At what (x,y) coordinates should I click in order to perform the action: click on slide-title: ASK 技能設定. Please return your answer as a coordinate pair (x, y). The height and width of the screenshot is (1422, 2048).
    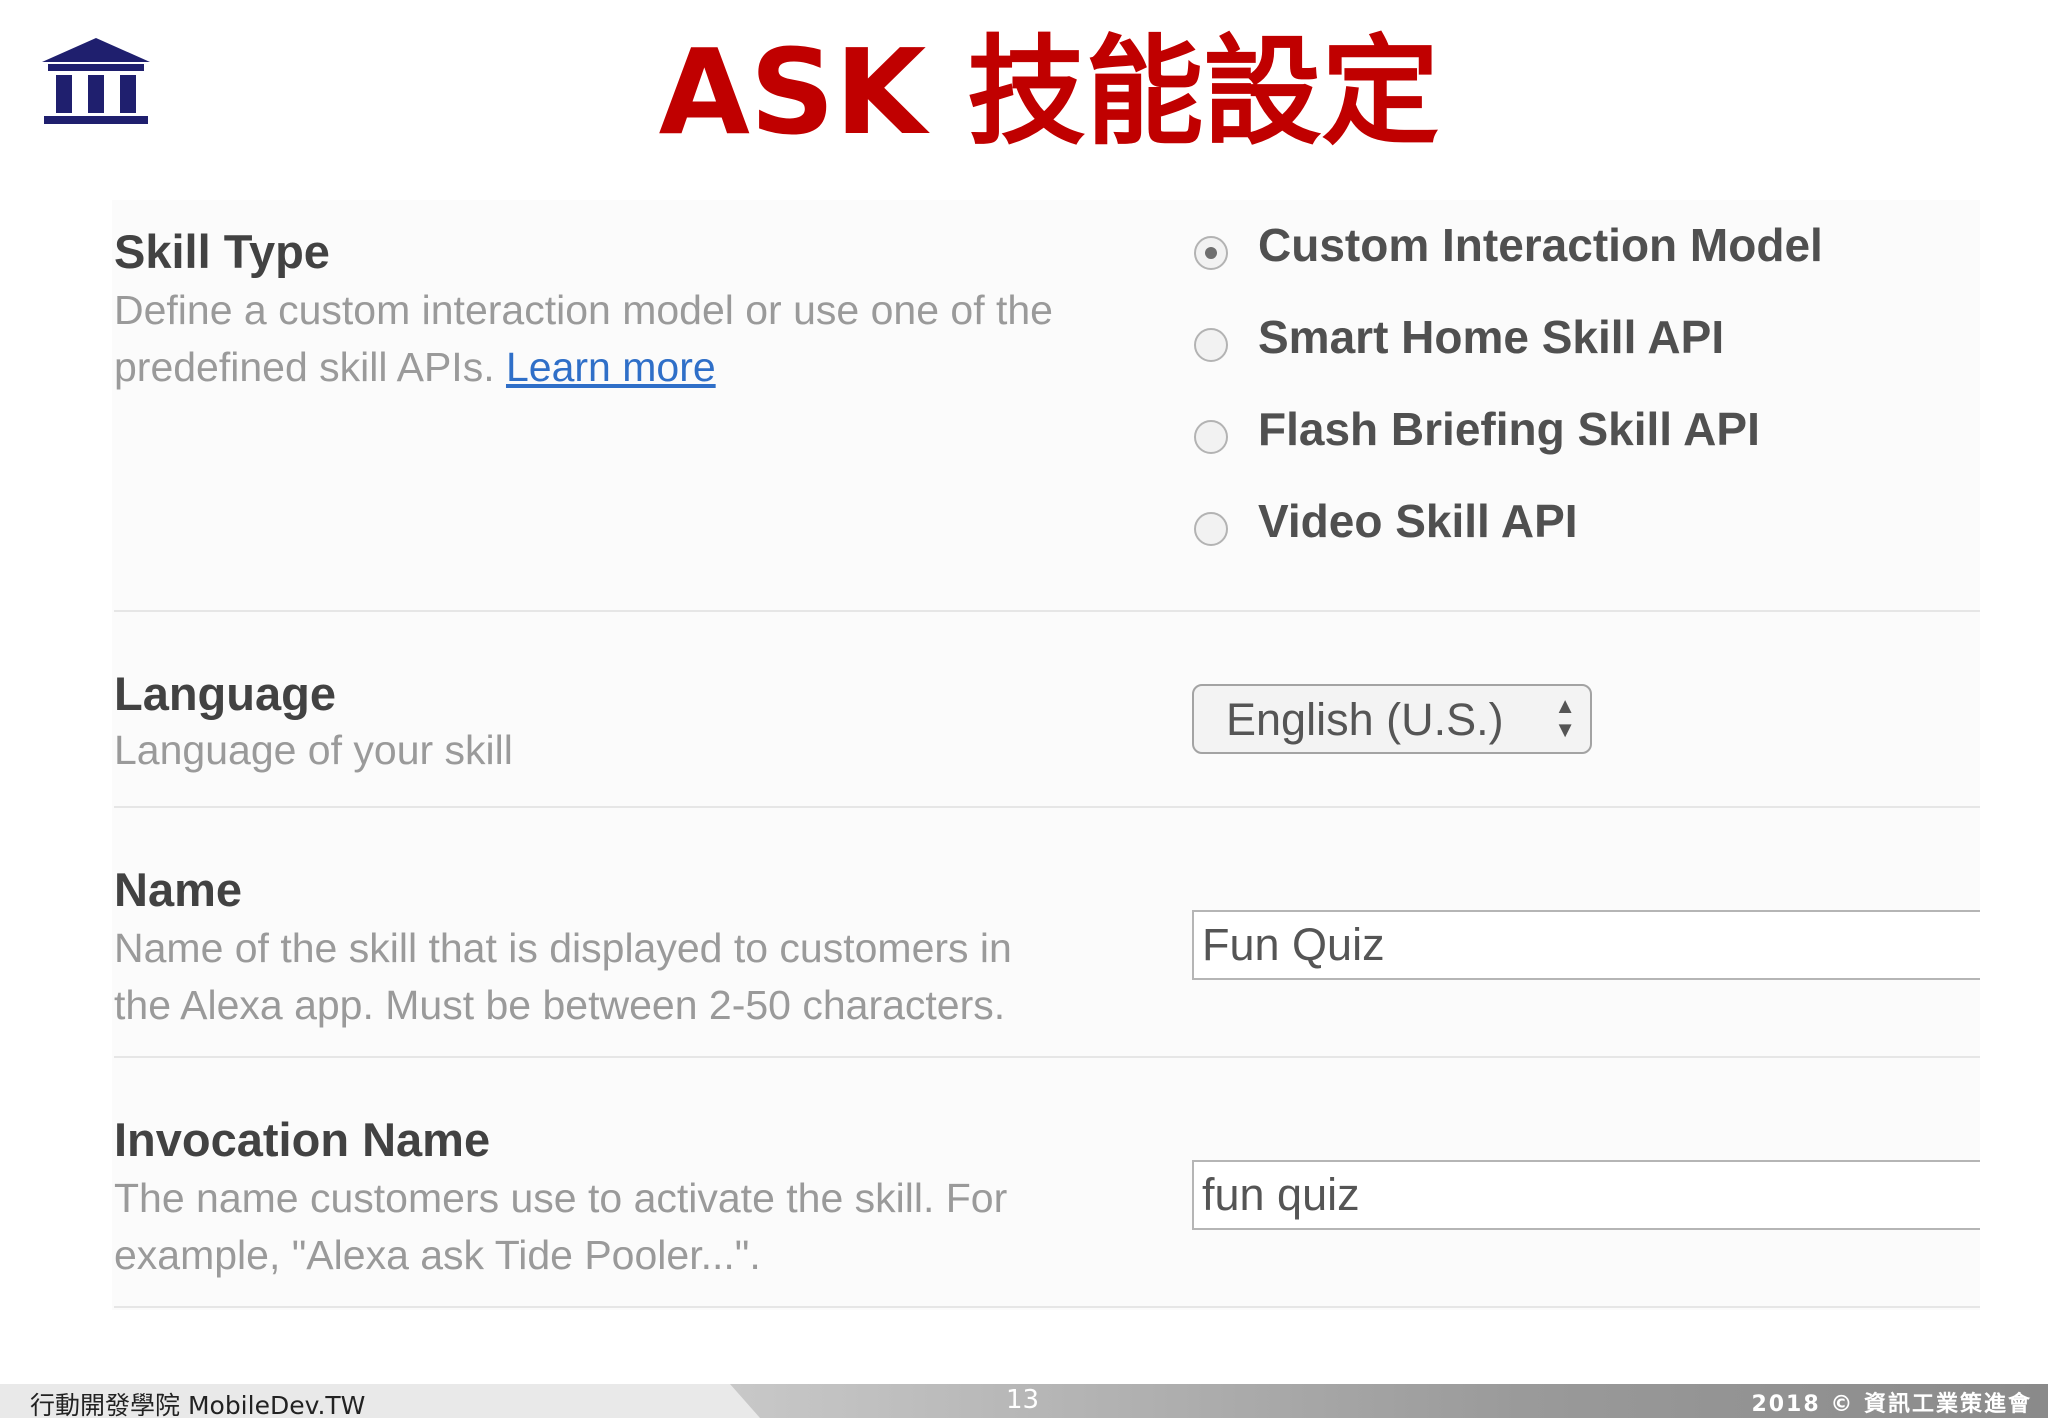
    Looking at the image, I should click on (1049, 92).